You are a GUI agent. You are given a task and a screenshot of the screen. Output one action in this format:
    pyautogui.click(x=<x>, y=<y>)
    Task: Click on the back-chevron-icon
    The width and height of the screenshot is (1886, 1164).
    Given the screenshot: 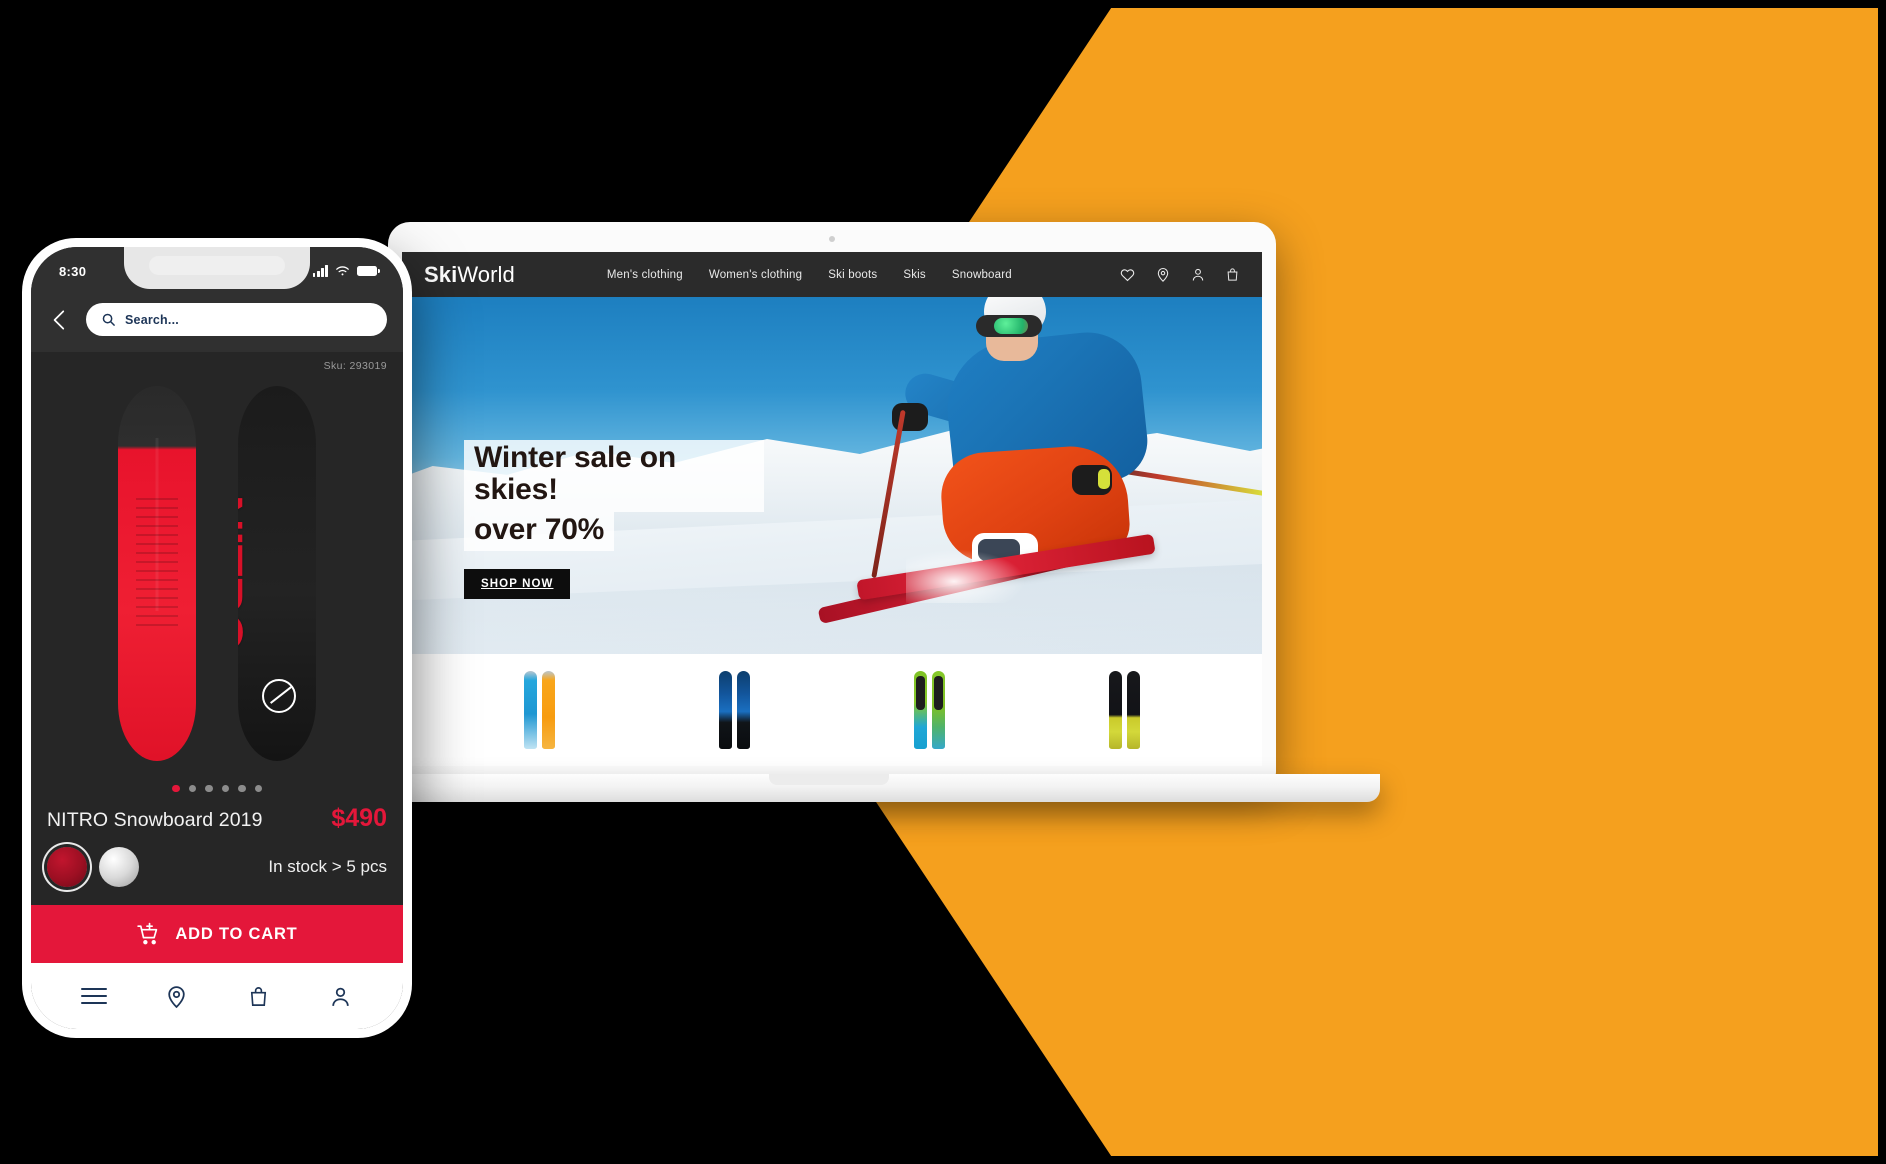 What is the action you would take?
    pyautogui.click(x=60, y=320)
    